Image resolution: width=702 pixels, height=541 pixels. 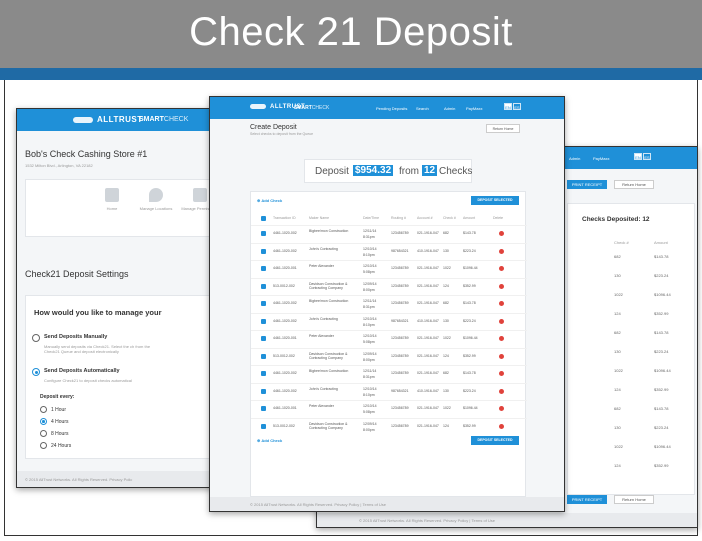 What do you see at coordinates (370, 283) in the screenshot?
I see `cell-date: 12/09/14` at bounding box center [370, 283].